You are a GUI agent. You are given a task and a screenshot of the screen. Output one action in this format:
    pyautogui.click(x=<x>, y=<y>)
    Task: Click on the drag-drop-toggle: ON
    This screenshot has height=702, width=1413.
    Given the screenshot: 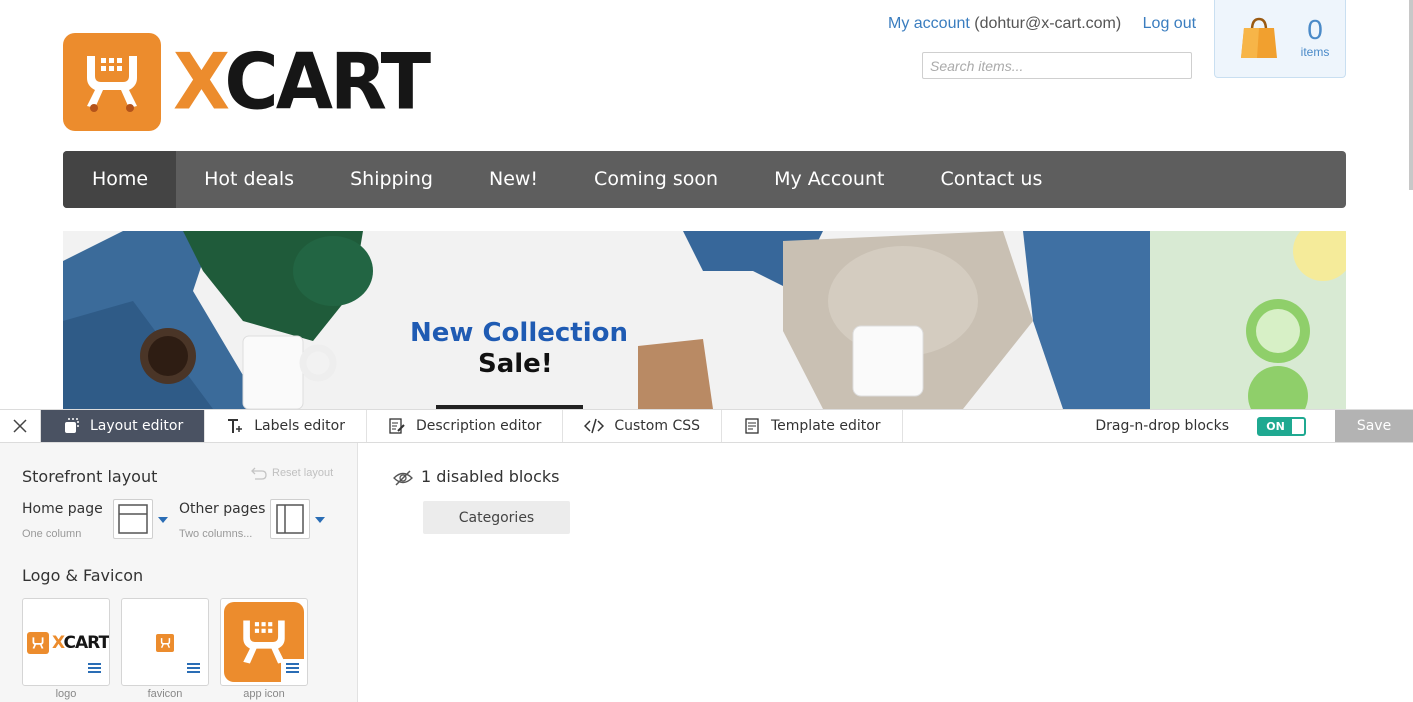 What is the action you would take?
    pyautogui.click(x=1281, y=426)
    